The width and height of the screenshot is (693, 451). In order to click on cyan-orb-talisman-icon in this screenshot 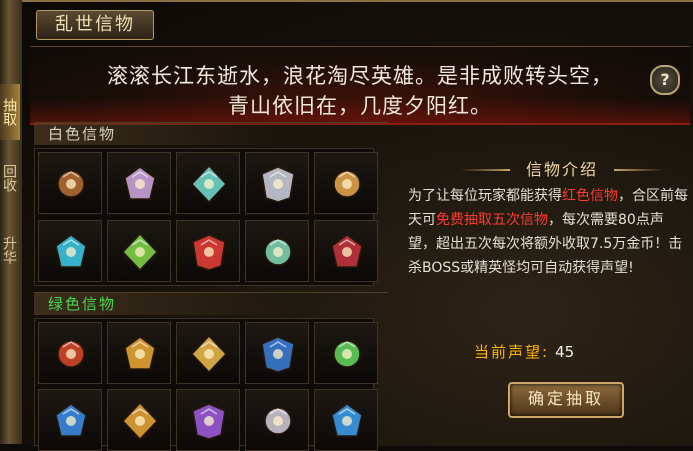, I will do `click(71, 250)`.